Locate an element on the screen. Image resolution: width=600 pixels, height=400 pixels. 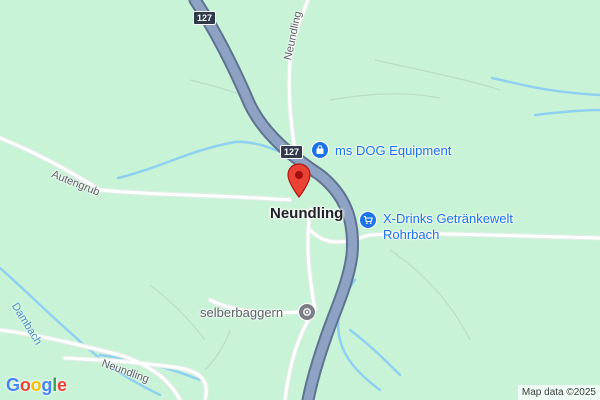
town-label-neundling: Neundling is located at coordinates (306, 213).